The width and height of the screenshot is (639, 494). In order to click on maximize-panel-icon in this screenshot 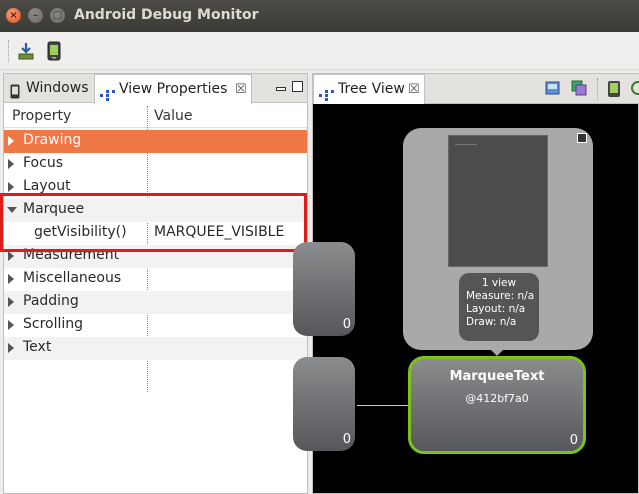, I will do `click(297, 86)`.